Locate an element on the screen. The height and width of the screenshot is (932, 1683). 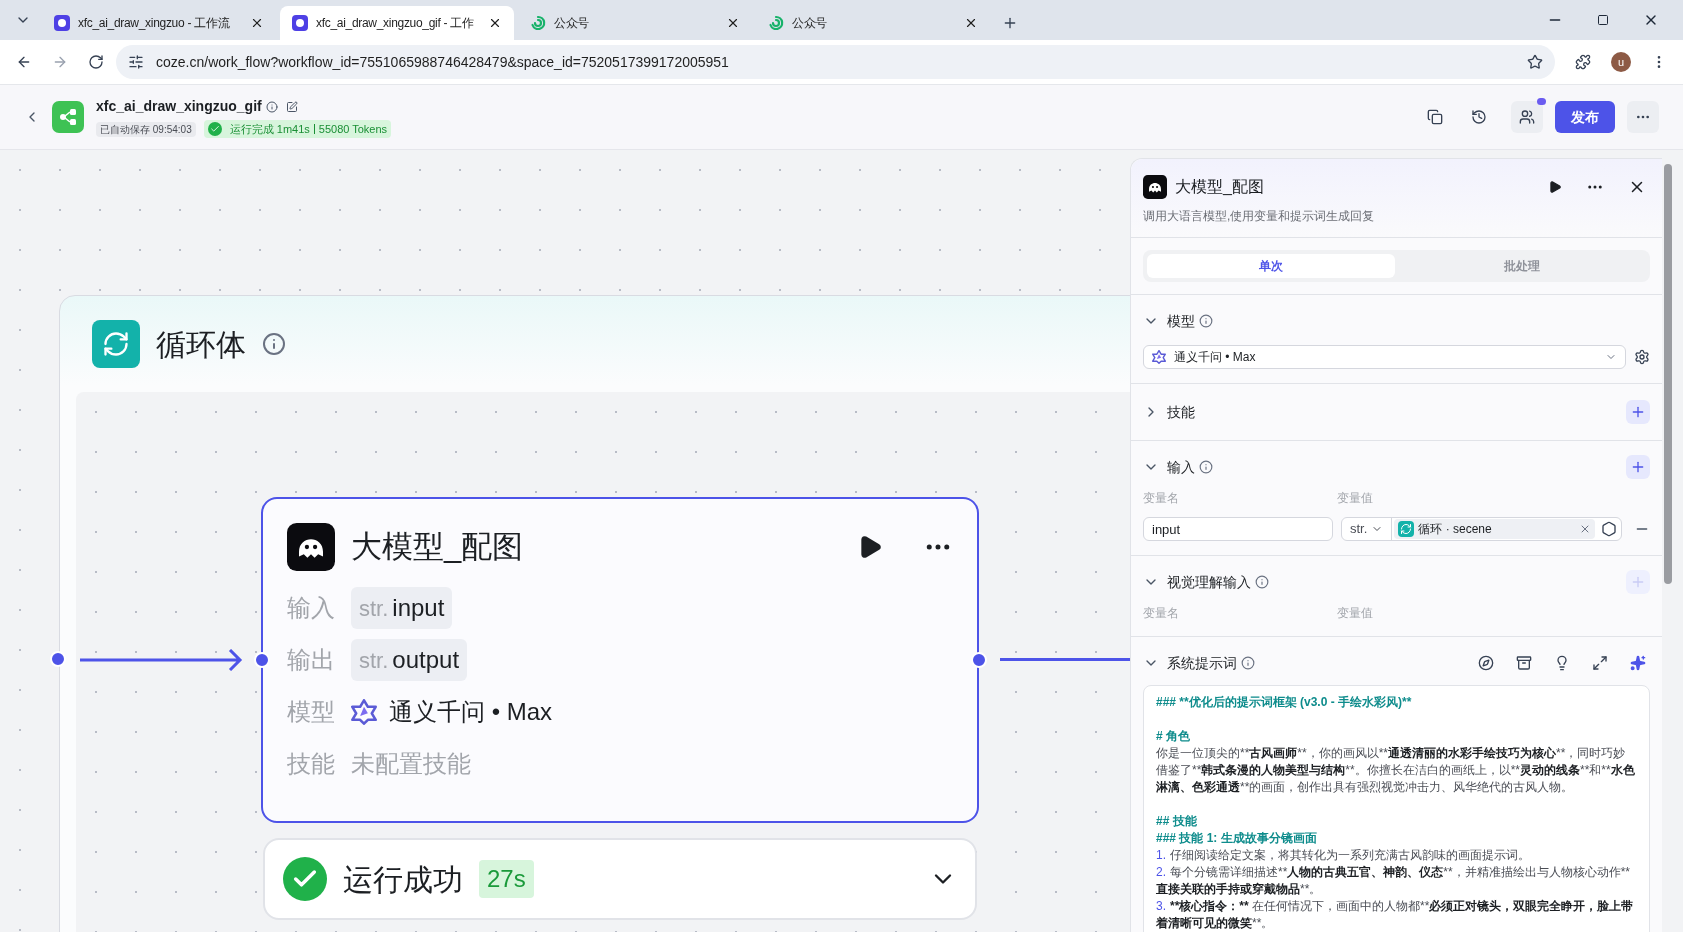
lightbulb-icon is located at coordinates (1562, 663).